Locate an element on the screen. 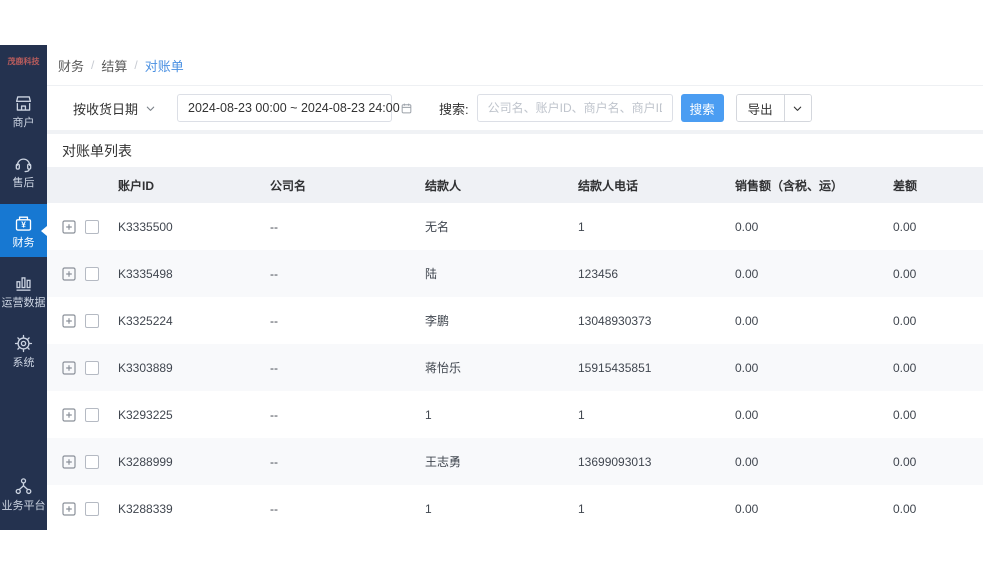  sidebar-item-merchant: 商户 is located at coordinates (23, 110).